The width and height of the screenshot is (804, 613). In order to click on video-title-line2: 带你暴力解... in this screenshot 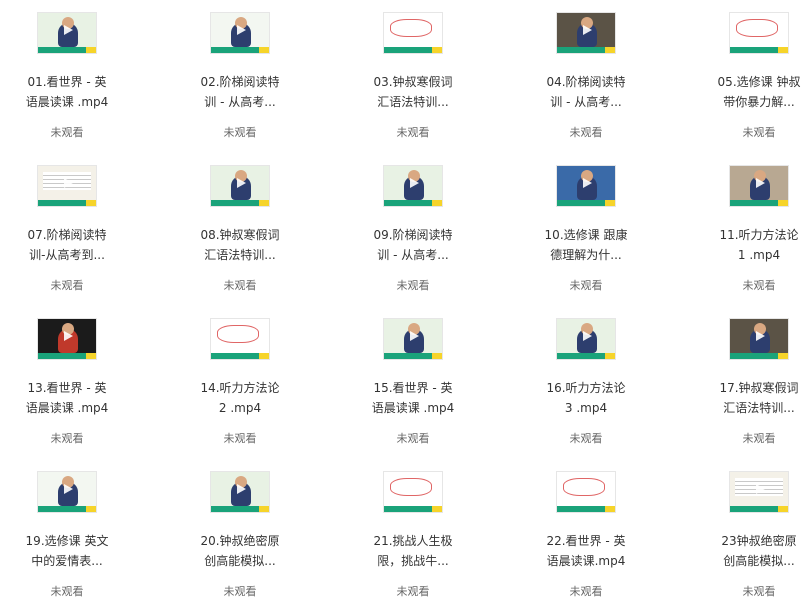, I will do `click(759, 102)`.